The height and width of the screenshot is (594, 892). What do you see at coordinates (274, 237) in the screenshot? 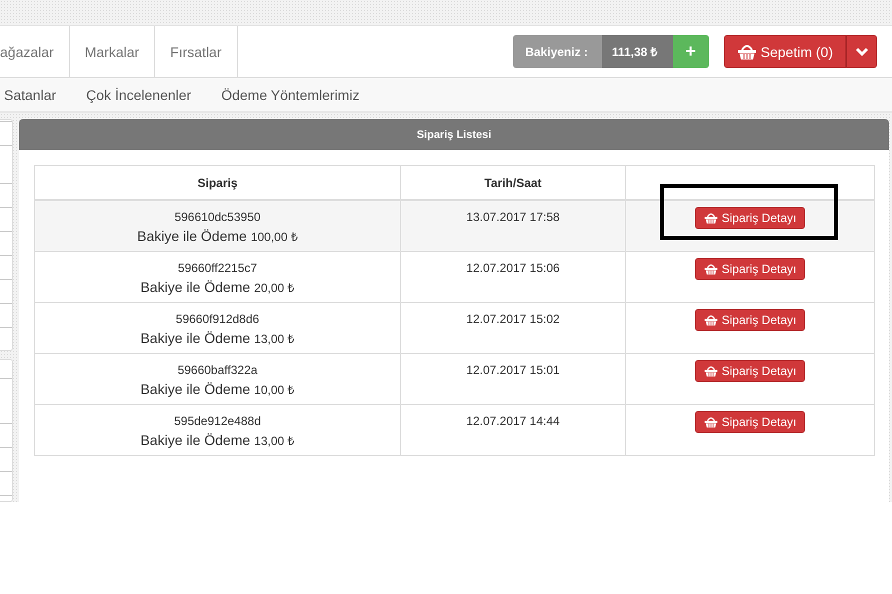
I see `order-amount: 100,00 ₺` at bounding box center [274, 237].